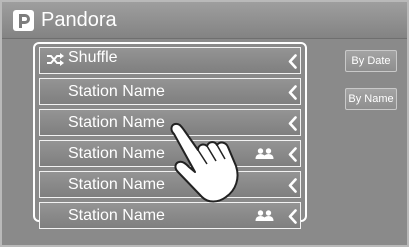  Describe the element at coordinates (170, 60) in the screenshot. I see `shuffle-row: Shuffle` at that location.